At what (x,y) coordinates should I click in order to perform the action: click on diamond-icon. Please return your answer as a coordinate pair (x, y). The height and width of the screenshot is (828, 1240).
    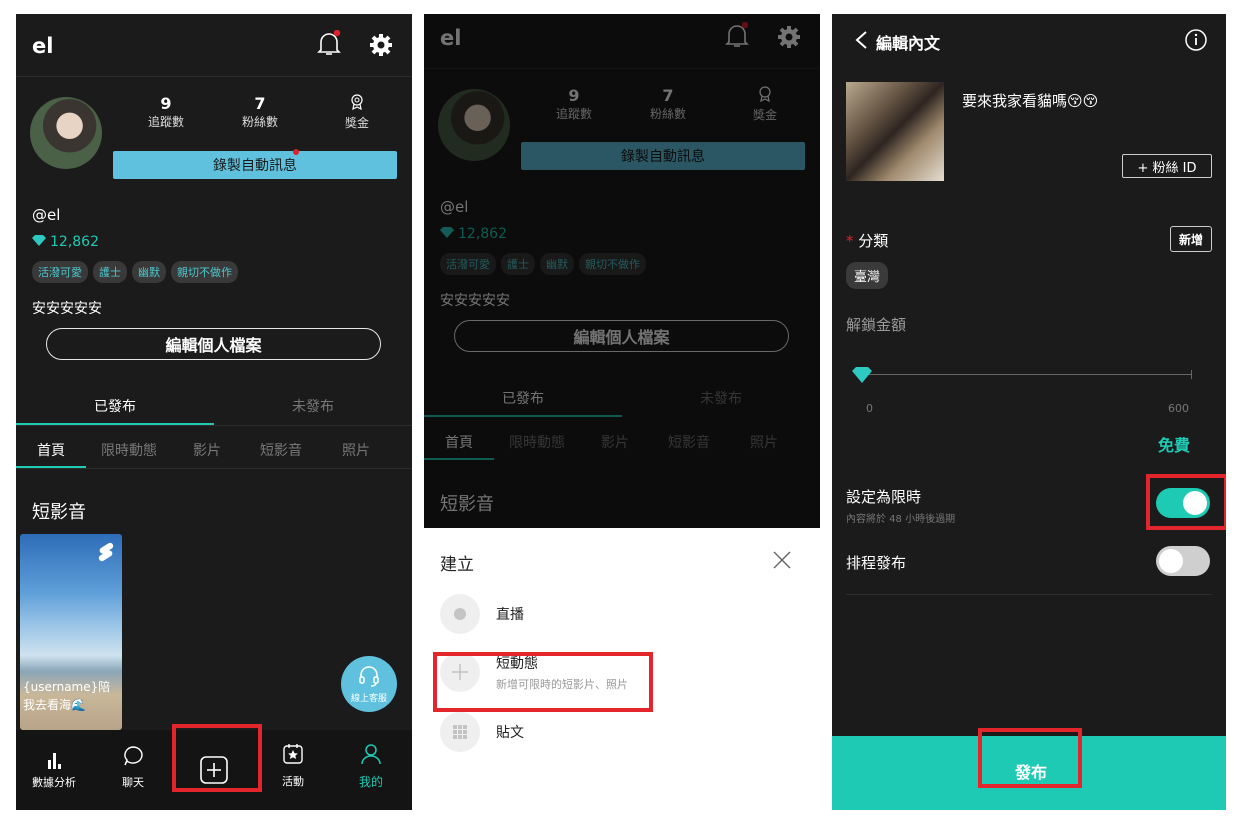
    Looking at the image, I should click on (39, 242).